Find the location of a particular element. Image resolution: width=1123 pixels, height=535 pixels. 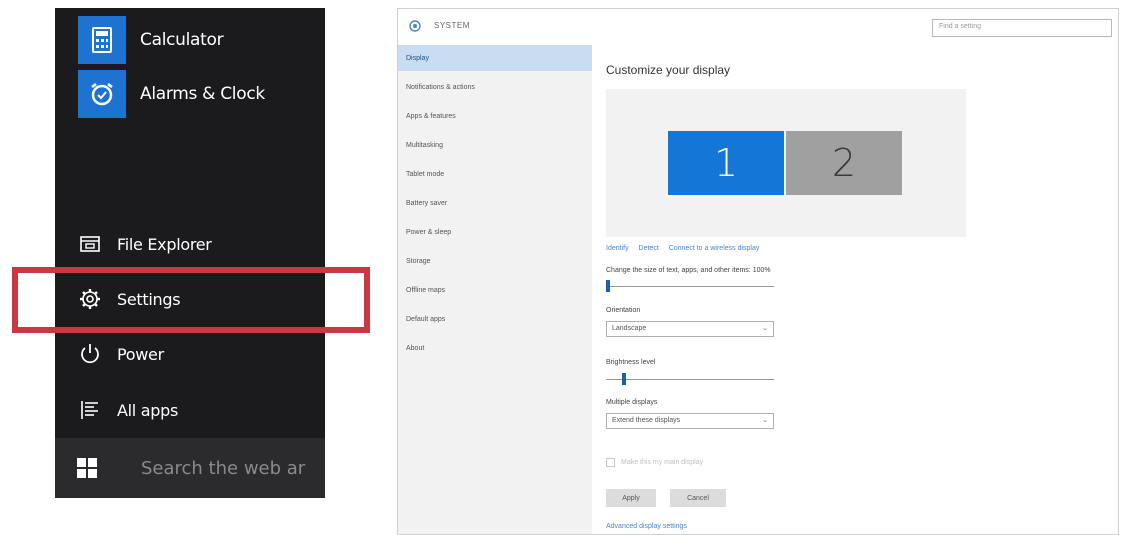

main-display-checkbox is located at coordinates (610, 462).